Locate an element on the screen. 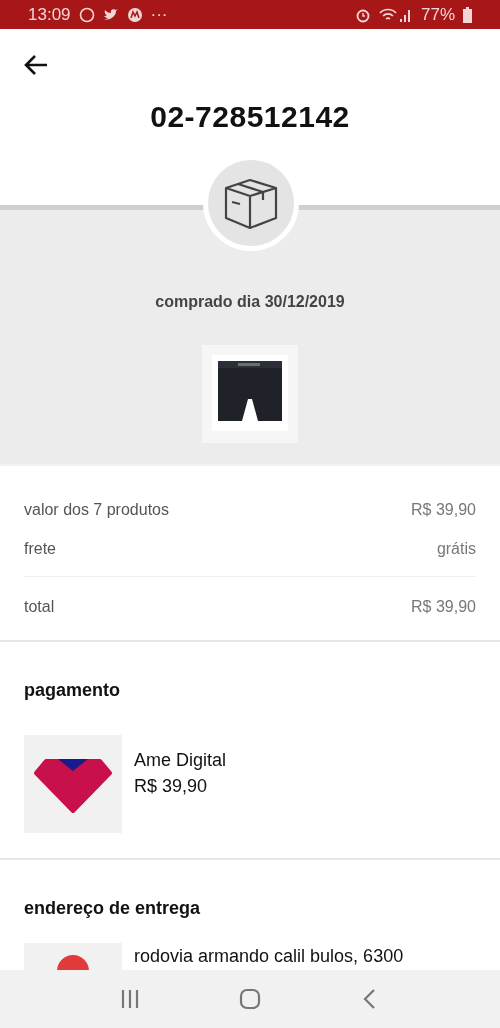 The width and height of the screenshot is (500, 1028). purchase-date: comprado dia 30/12/2019 is located at coordinates (250, 302).